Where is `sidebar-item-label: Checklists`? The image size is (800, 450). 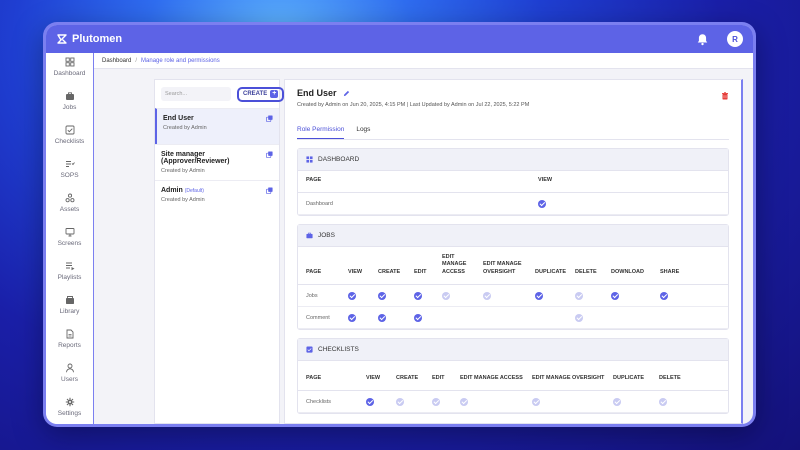 sidebar-item-label: Checklists is located at coordinates (69, 141).